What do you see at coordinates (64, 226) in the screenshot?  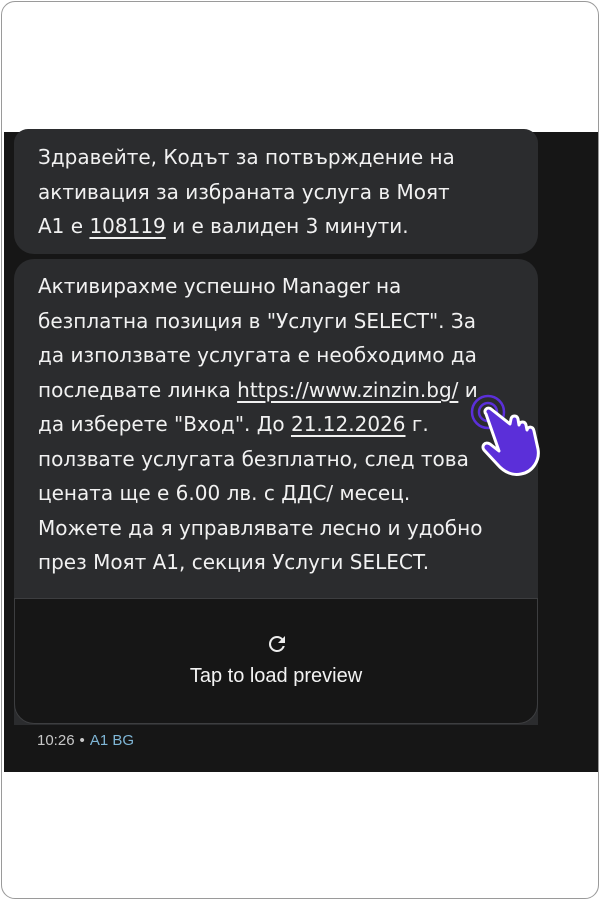 I see `message-text: А1 е` at bounding box center [64, 226].